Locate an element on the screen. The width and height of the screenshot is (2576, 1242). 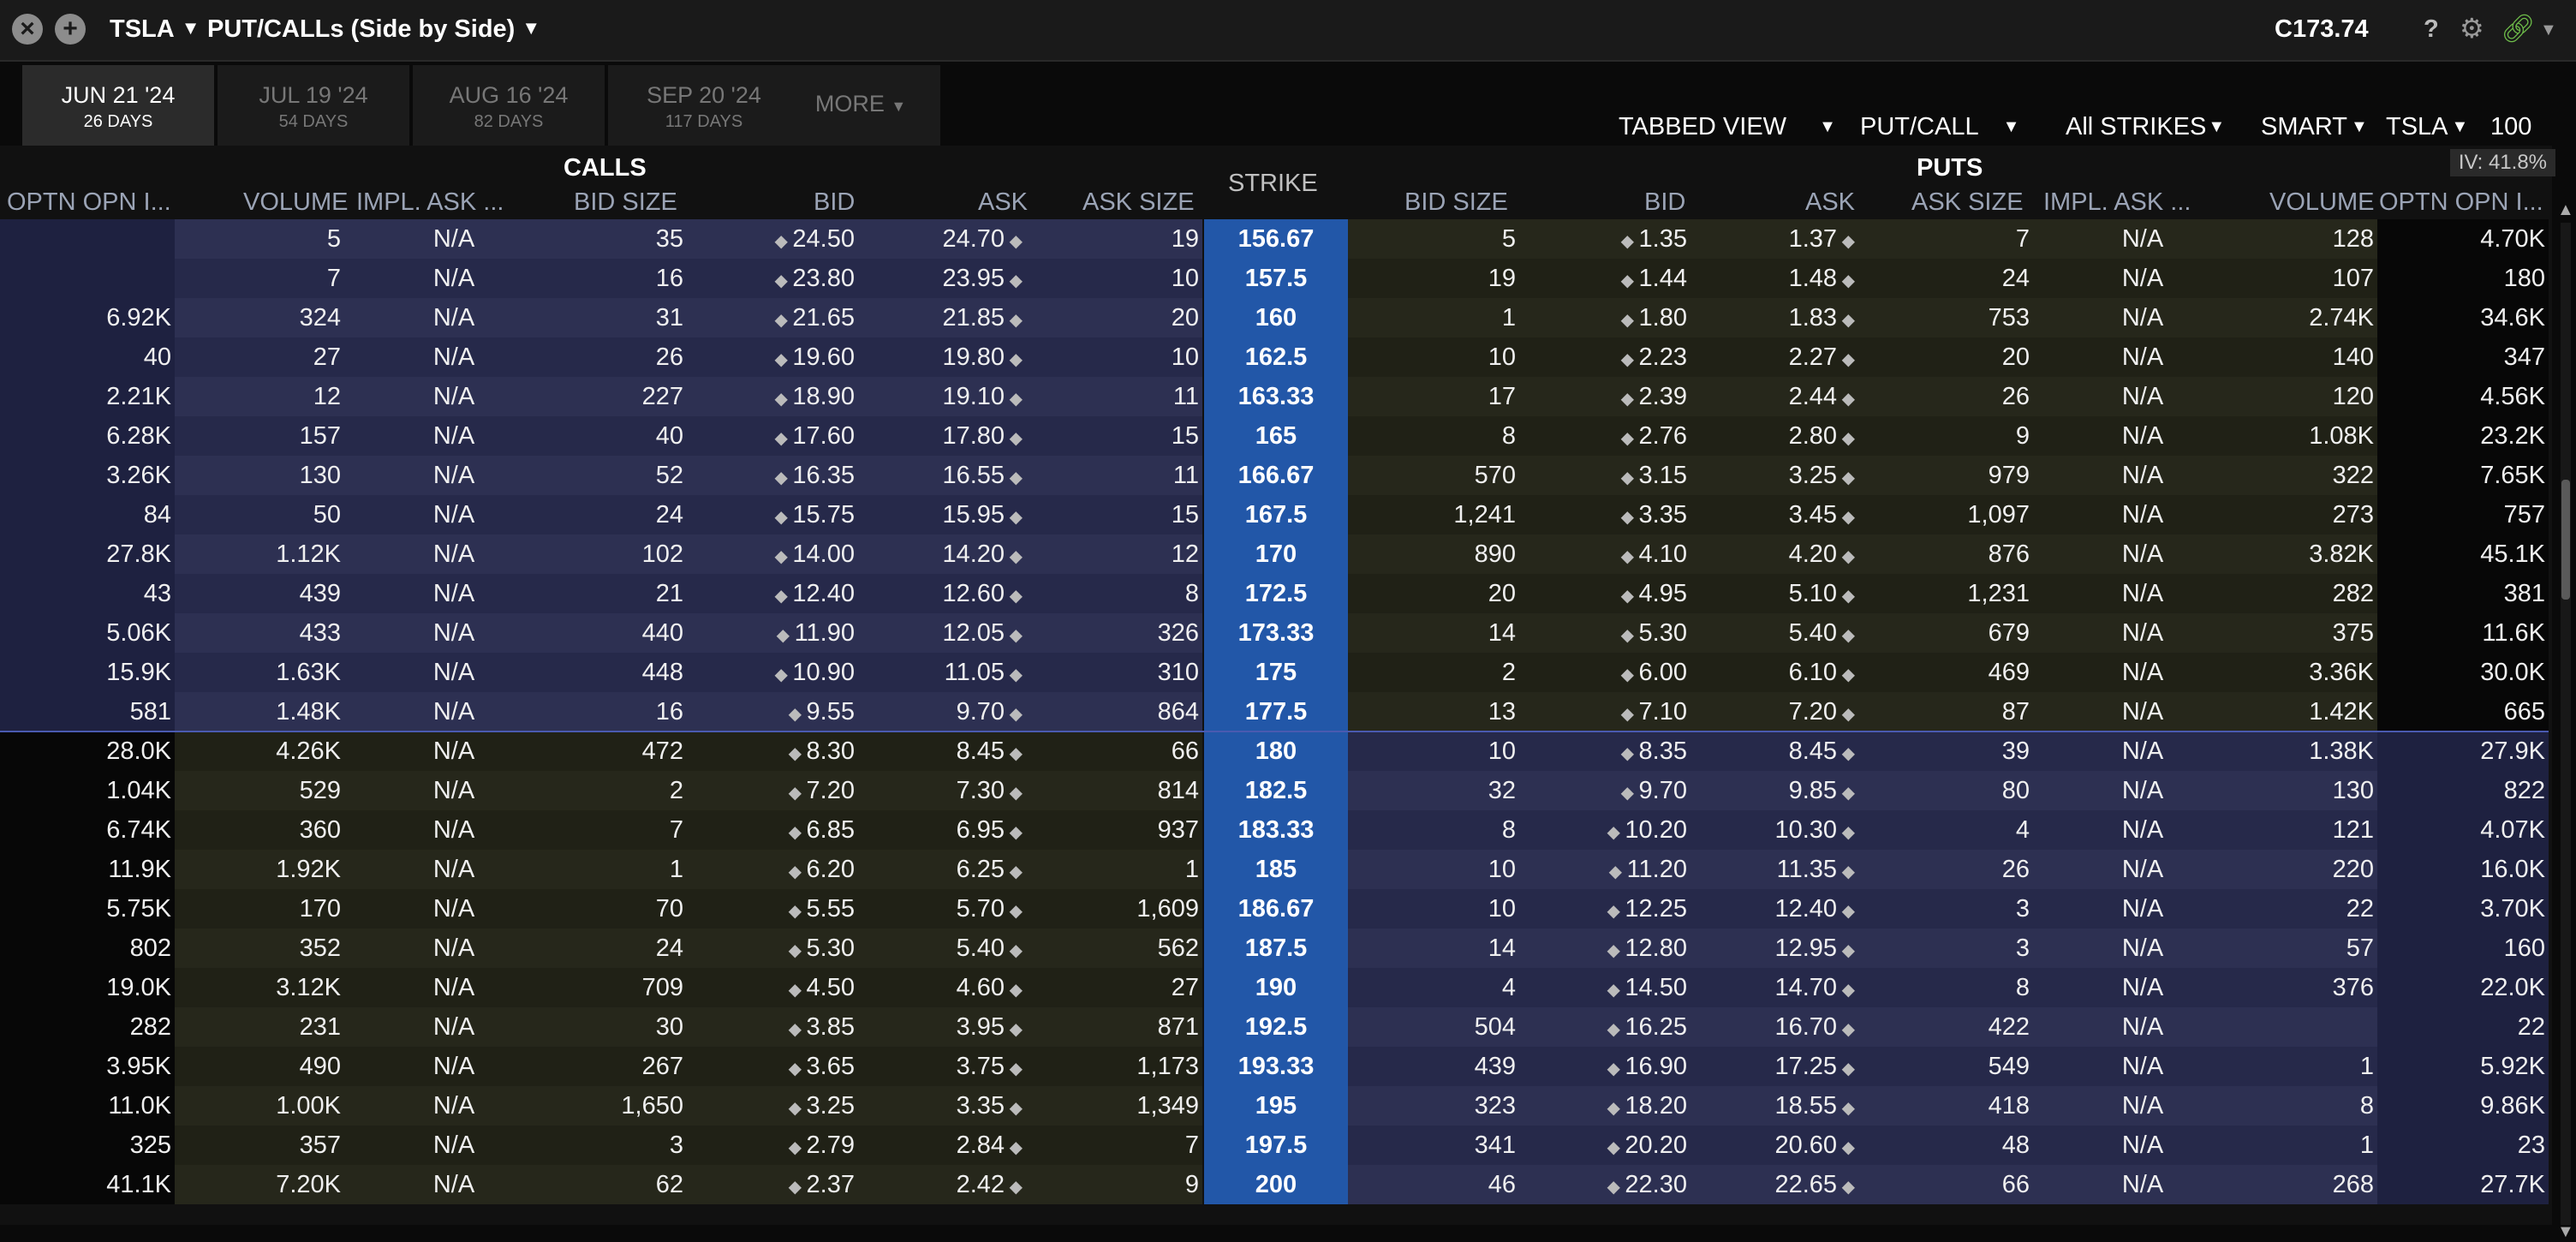
put-bid: ◆ 2.23 is located at coordinates (1605, 357).